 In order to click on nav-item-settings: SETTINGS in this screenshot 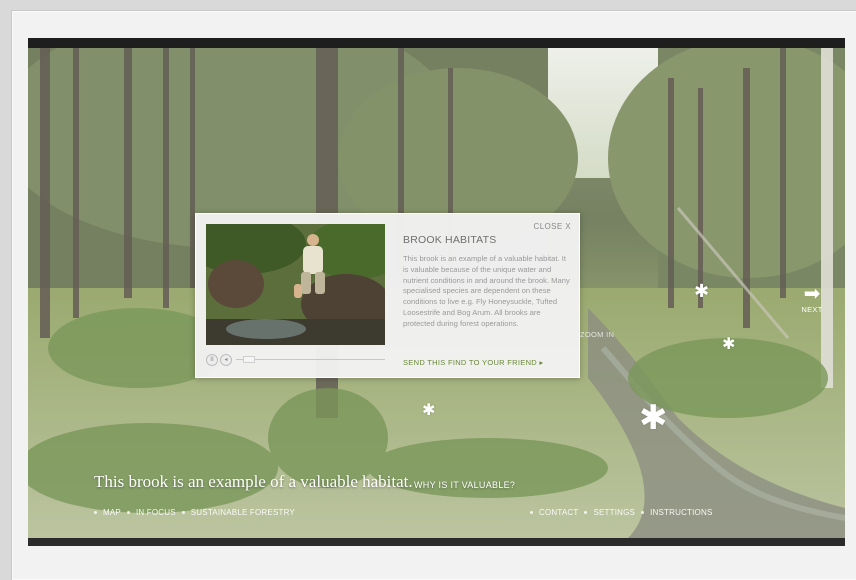, I will do `click(609, 512)`.